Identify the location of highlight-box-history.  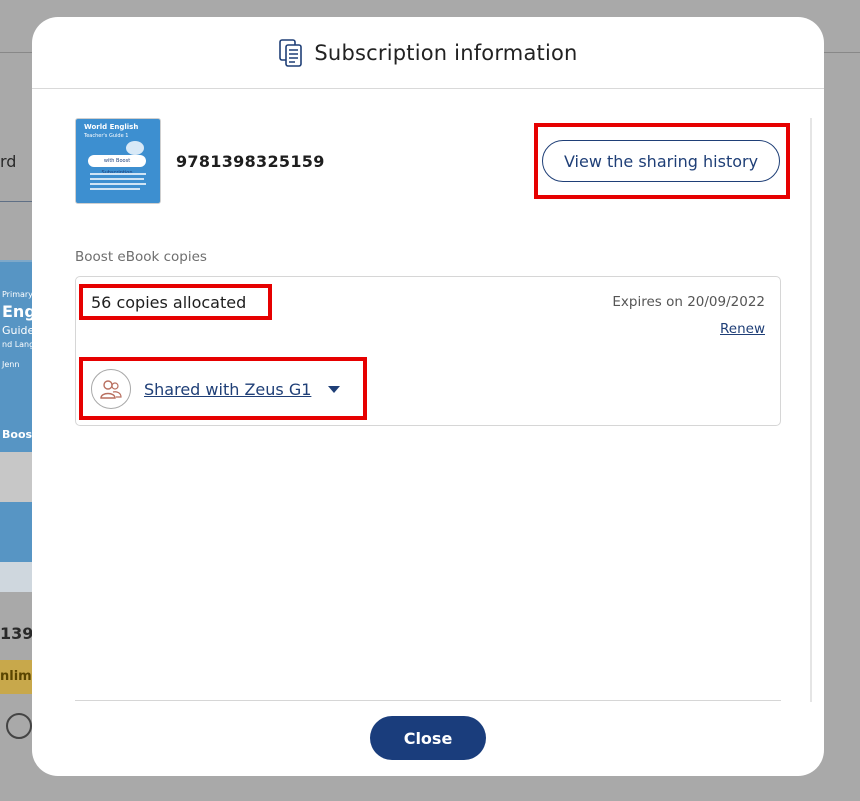
(662, 161).